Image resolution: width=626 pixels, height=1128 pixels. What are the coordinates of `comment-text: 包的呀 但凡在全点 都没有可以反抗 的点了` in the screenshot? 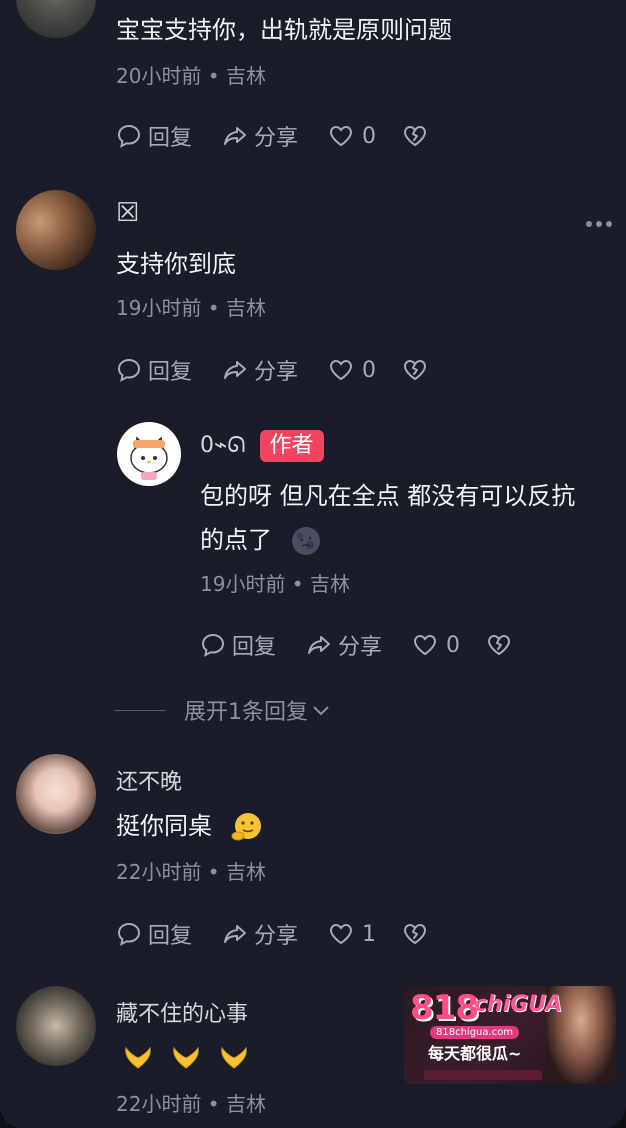 It's located at (387, 518).